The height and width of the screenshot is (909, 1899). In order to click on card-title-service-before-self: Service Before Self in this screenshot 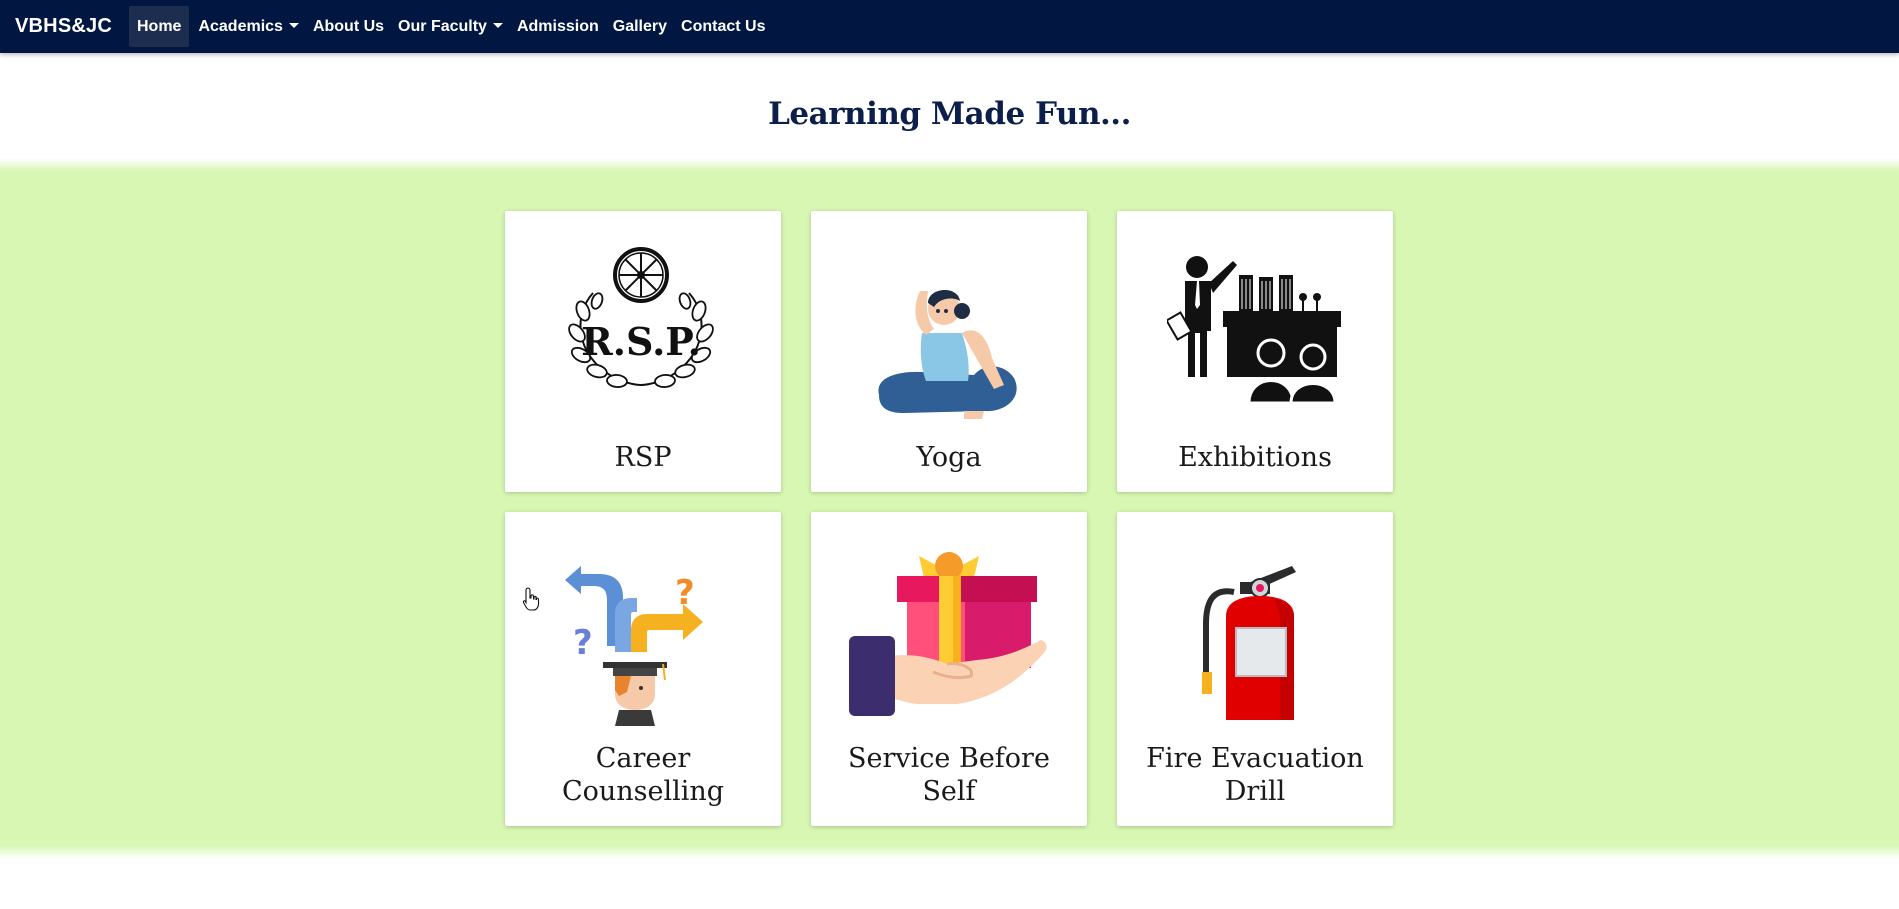, I will do `click(949, 775)`.